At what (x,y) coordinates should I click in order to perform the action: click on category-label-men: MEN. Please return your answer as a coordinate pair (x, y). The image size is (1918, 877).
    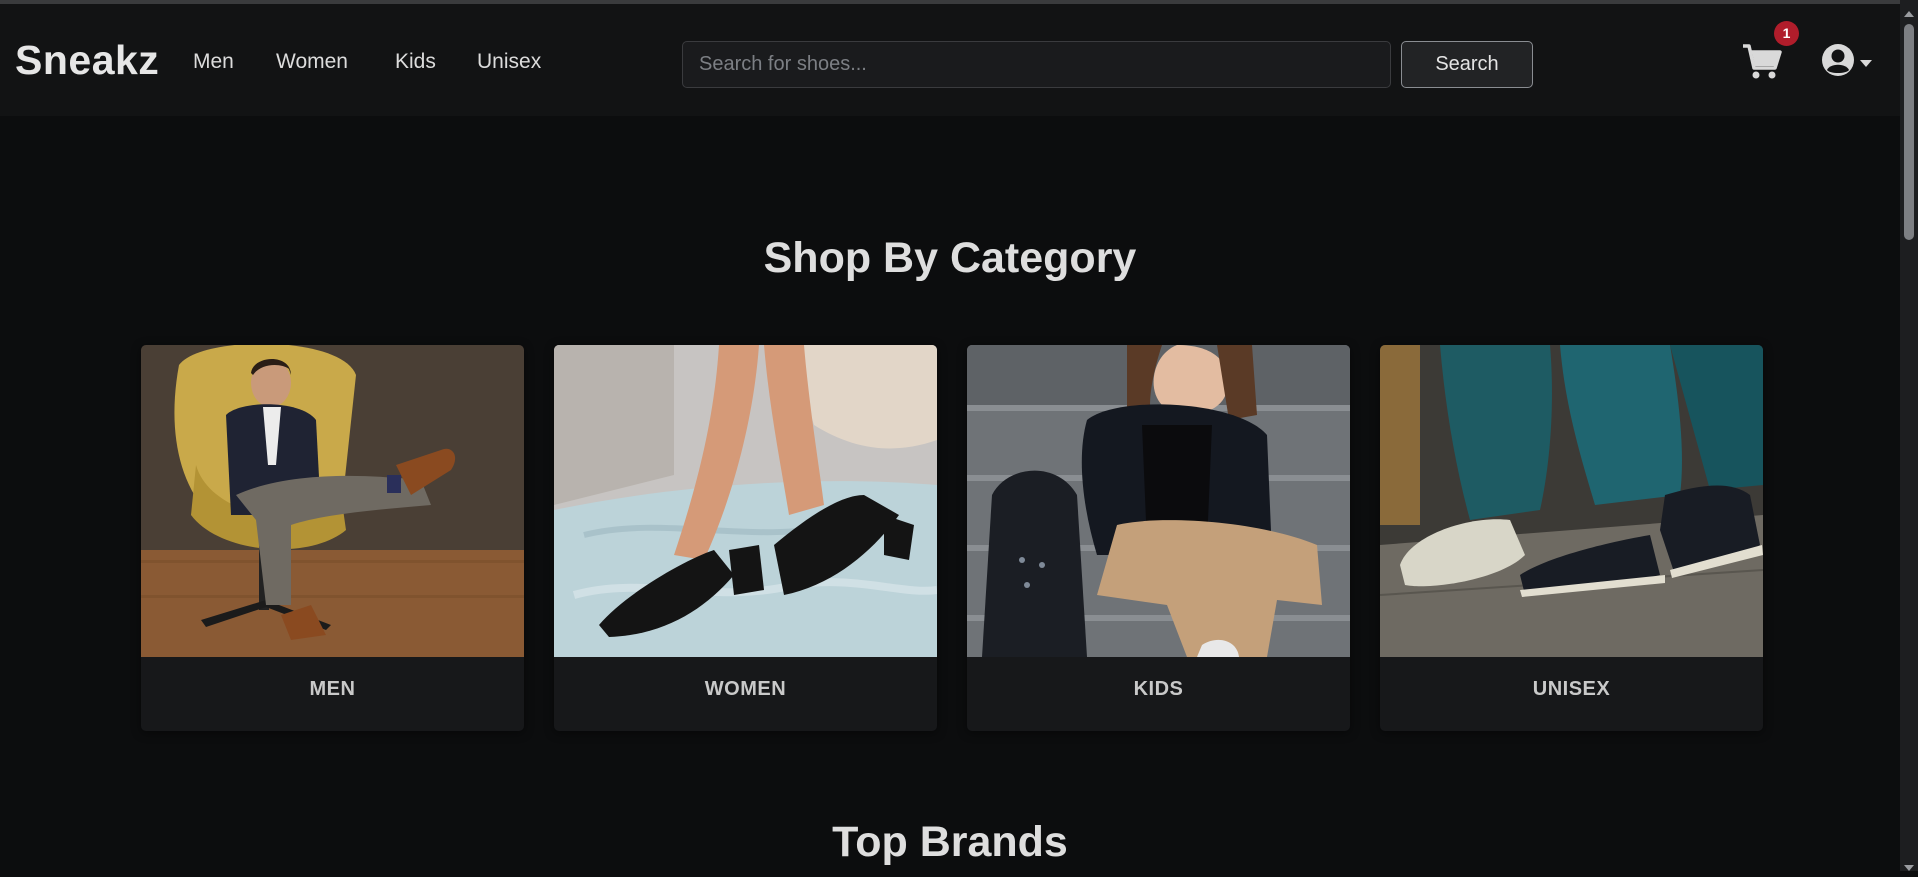
    Looking at the image, I should click on (332, 689).